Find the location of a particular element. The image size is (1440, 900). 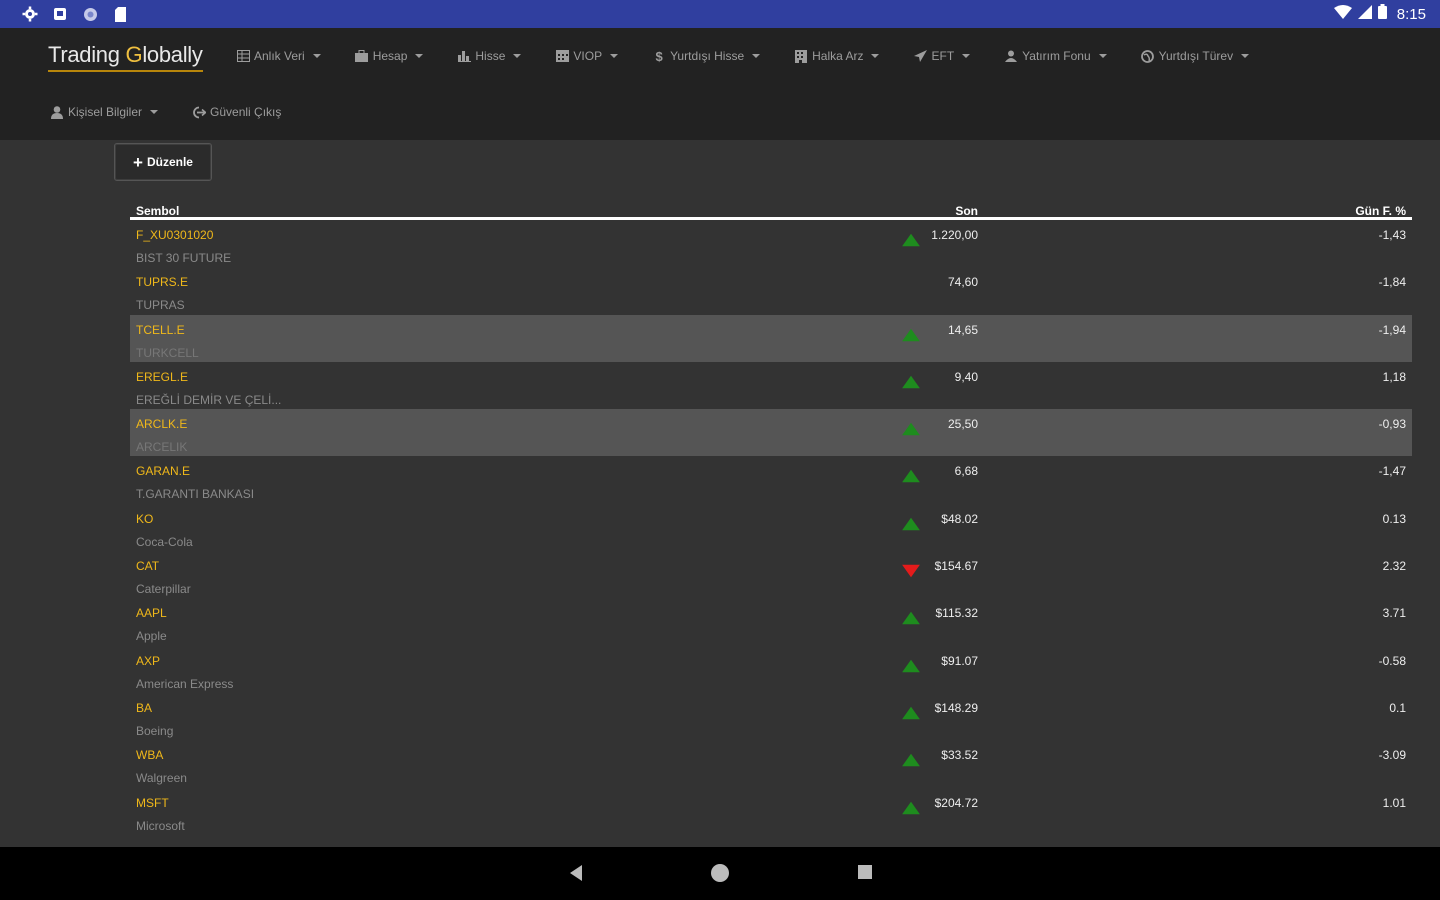

menu-halka-arz: Halka Arz is located at coordinates (837, 56).